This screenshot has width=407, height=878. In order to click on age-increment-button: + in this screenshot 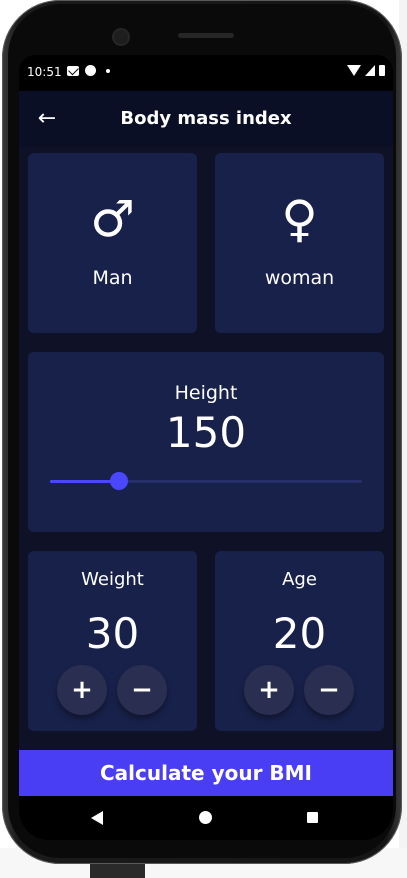, I will do `click(269, 690)`.